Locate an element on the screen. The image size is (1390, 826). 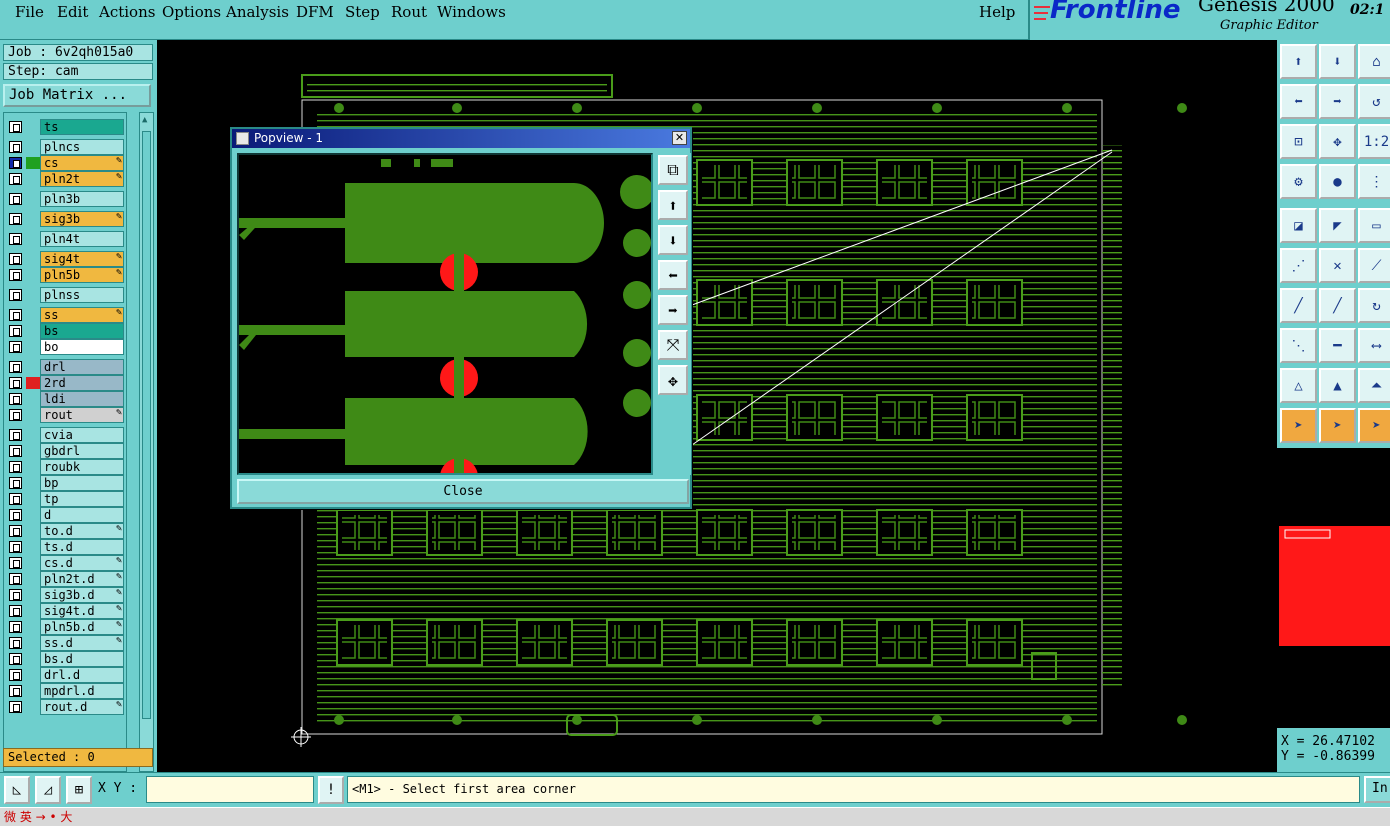
layer-row: sig3b ✎ is located at coordinates (65, 219).